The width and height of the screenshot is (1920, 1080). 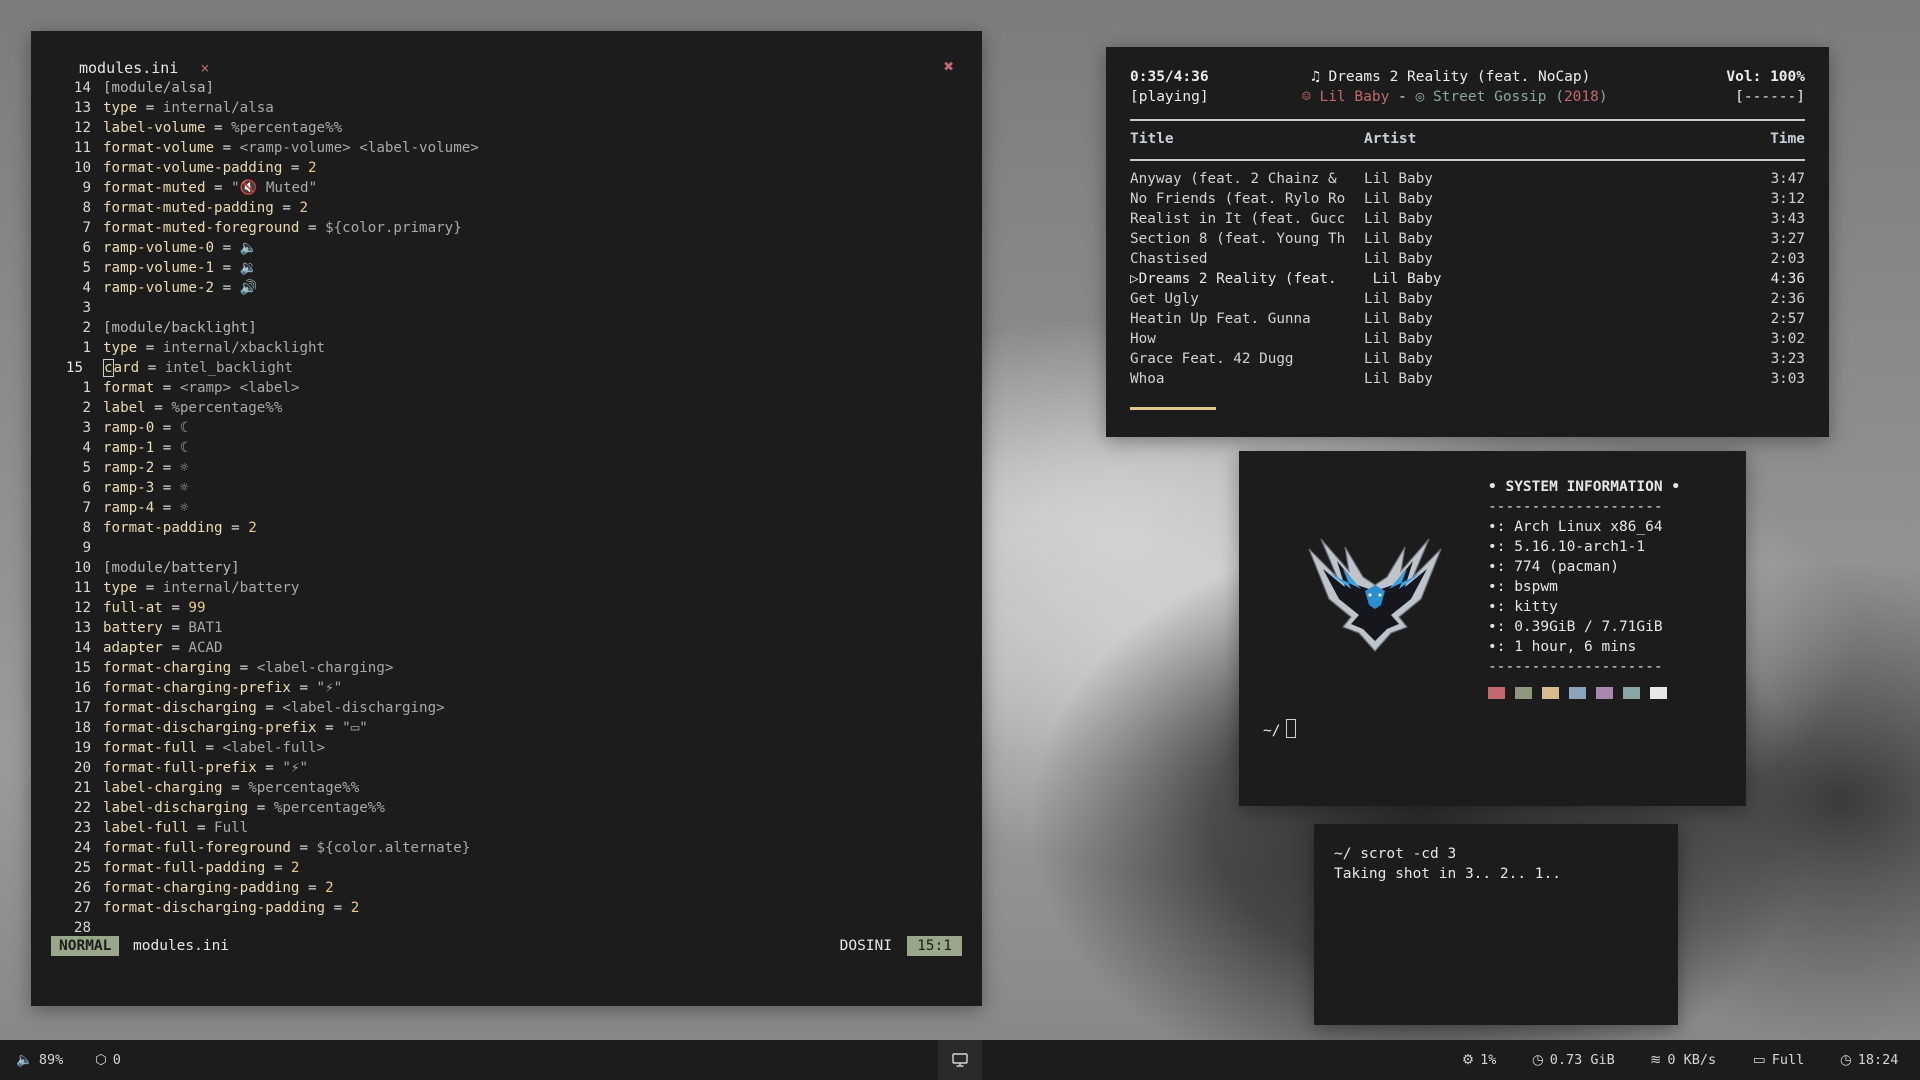 What do you see at coordinates (82, 128) in the screenshot?
I see `line-number: 12` at bounding box center [82, 128].